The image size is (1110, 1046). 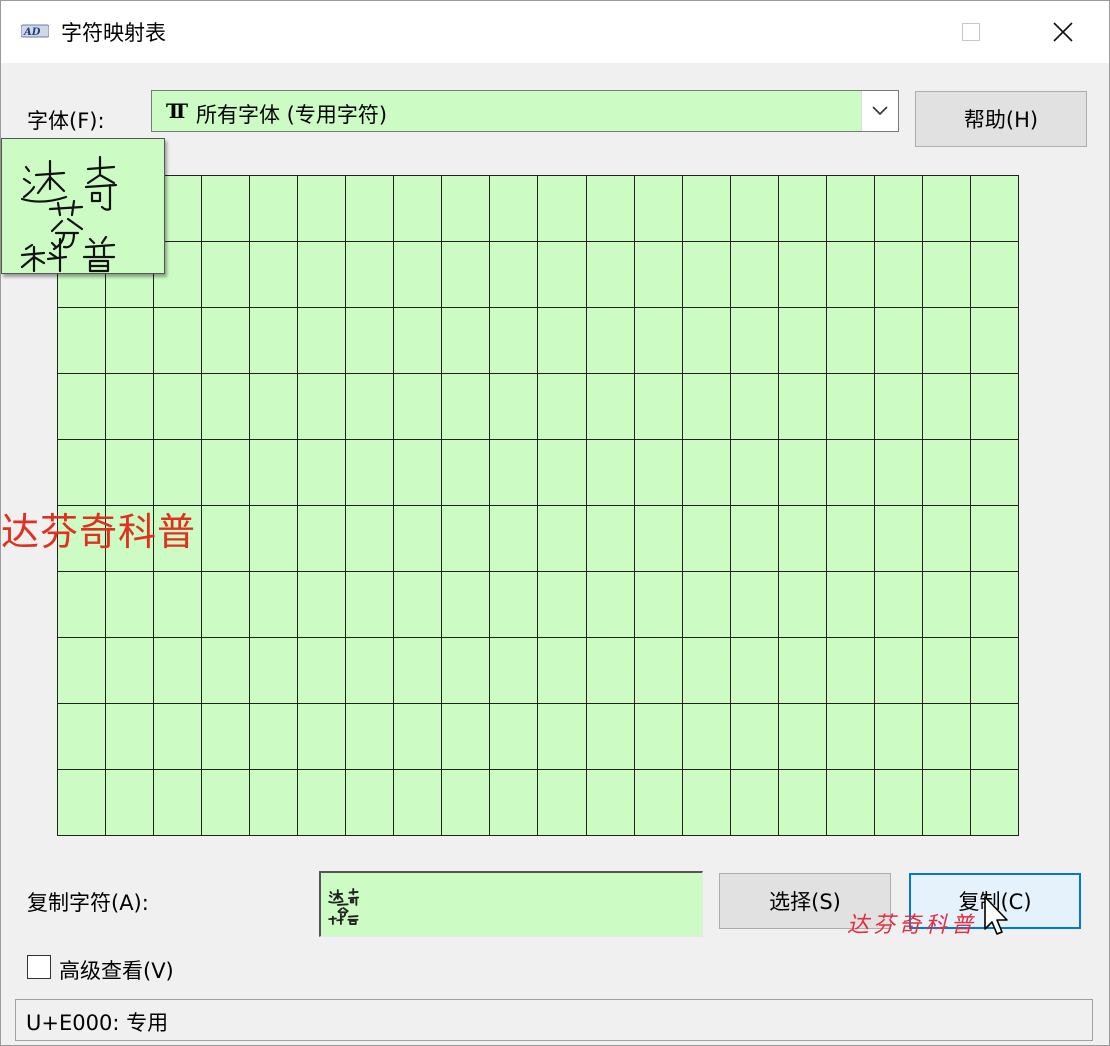 I want to click on minimize-button, so click(x=879, y=32).